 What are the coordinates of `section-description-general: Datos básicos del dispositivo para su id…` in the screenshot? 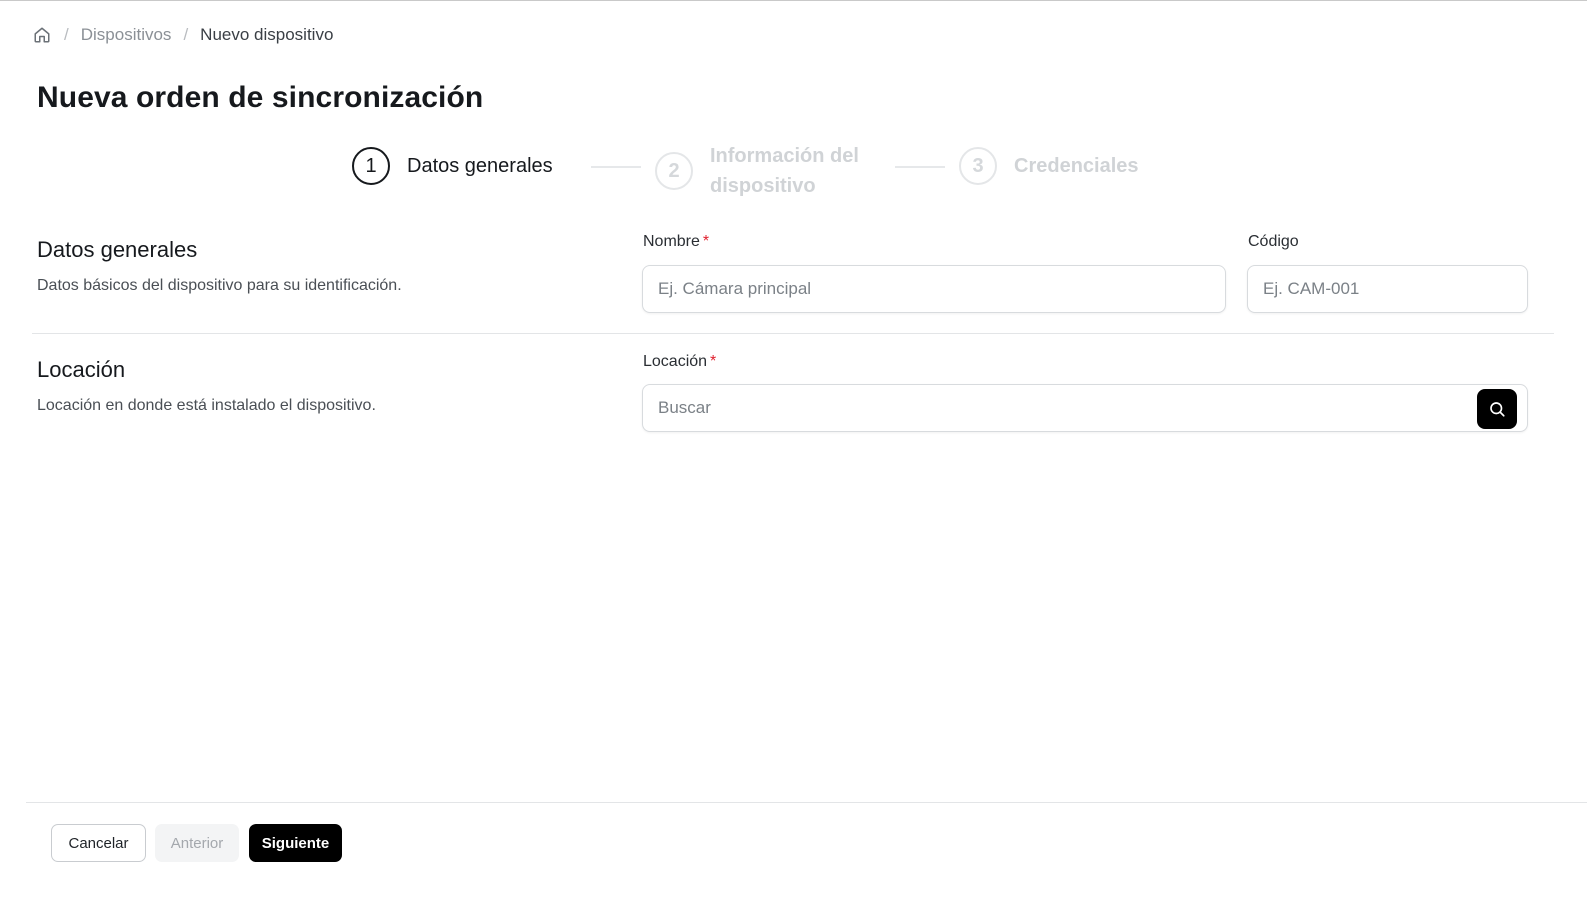 It's located at (219, 285).